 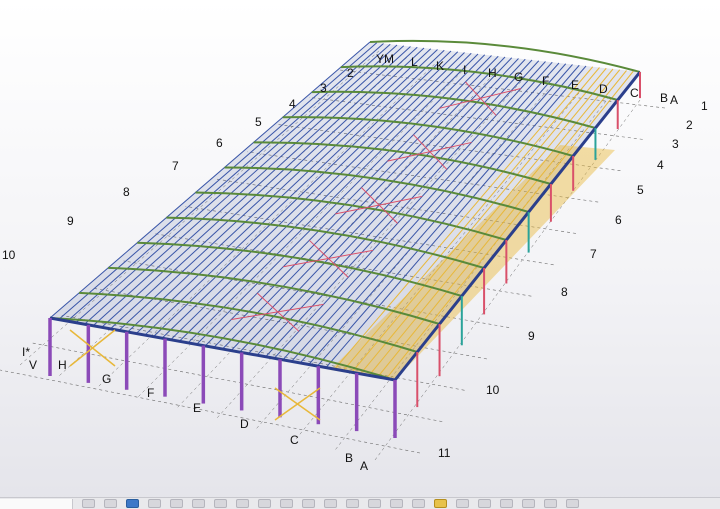 What do you see at coordinates (36, 503) in the screenshot?
I see `toolbar-input-field` at bounding box center [36, 503].